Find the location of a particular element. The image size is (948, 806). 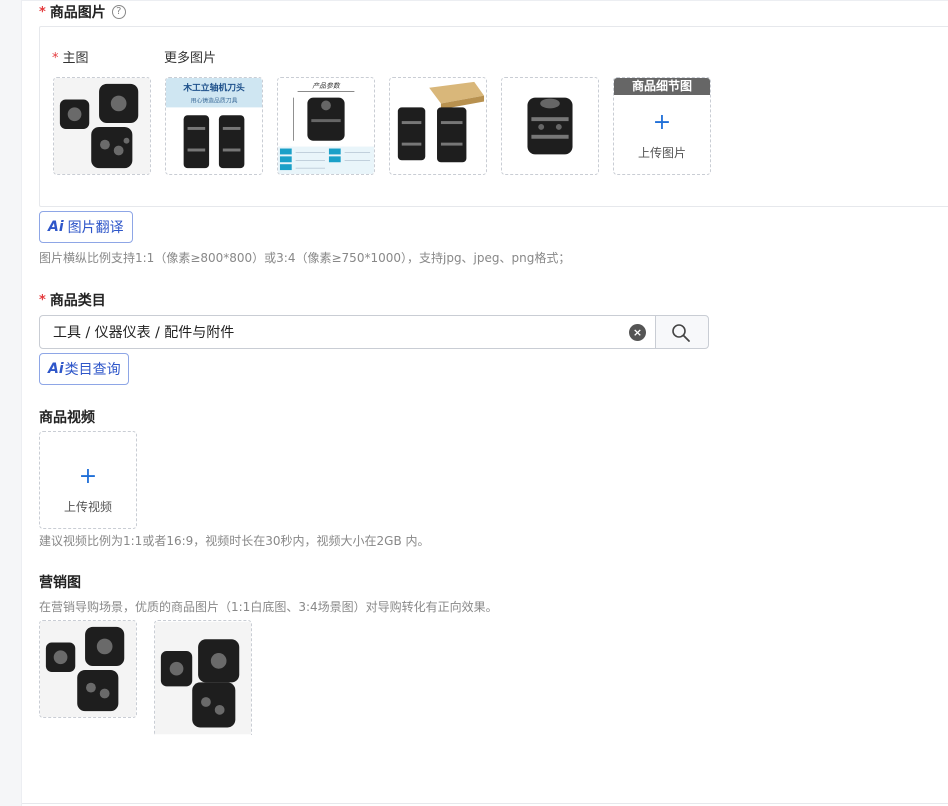

more-image-thumb-2: 产品参数 is located at coordinates (326, 126).